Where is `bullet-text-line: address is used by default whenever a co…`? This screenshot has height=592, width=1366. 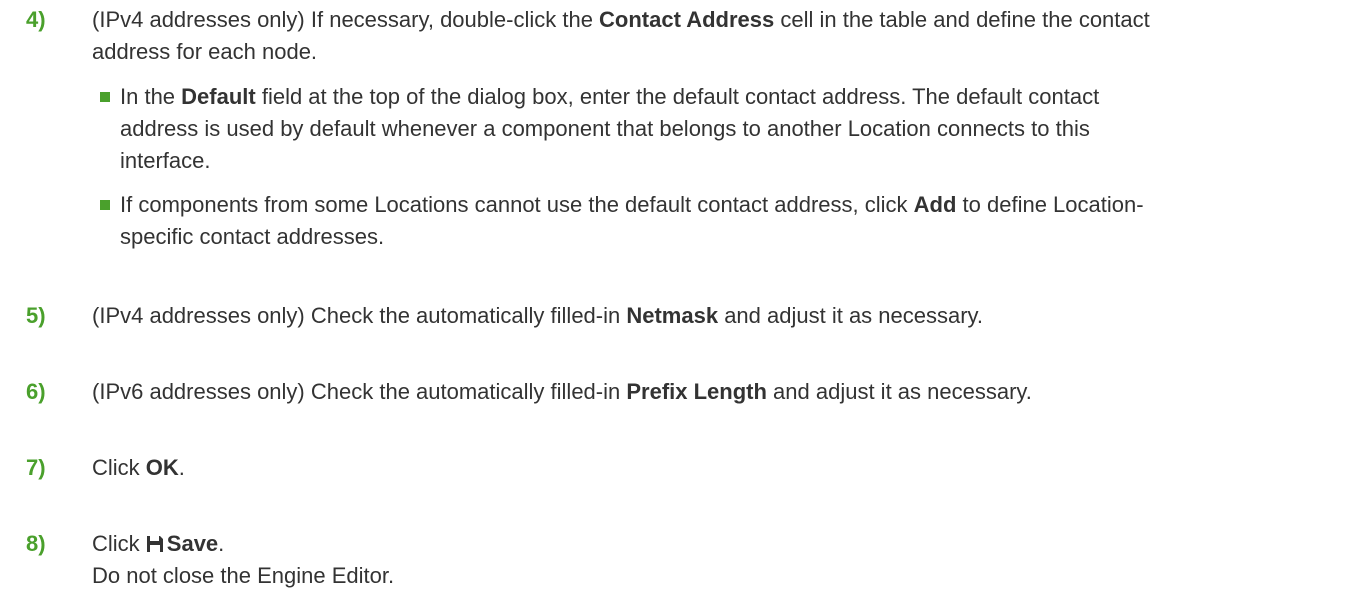 bullet-text-line: address is used by default whenever a co… is located at coordinates (605, 128).